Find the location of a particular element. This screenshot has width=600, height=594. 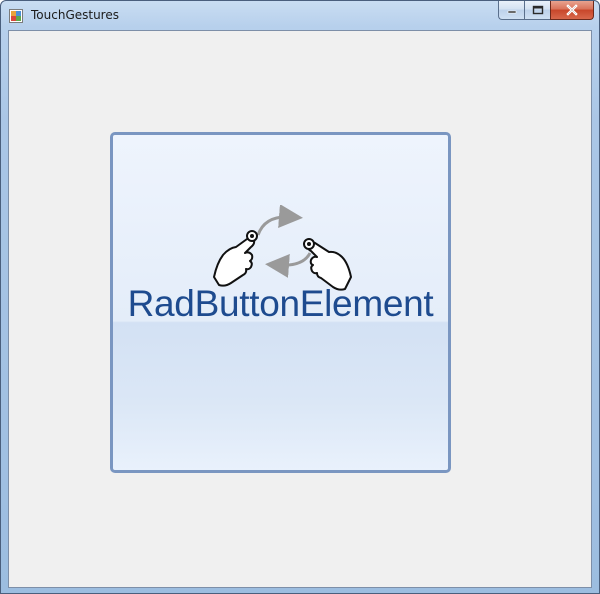

minimize-button is located at coordinates (511, 10).